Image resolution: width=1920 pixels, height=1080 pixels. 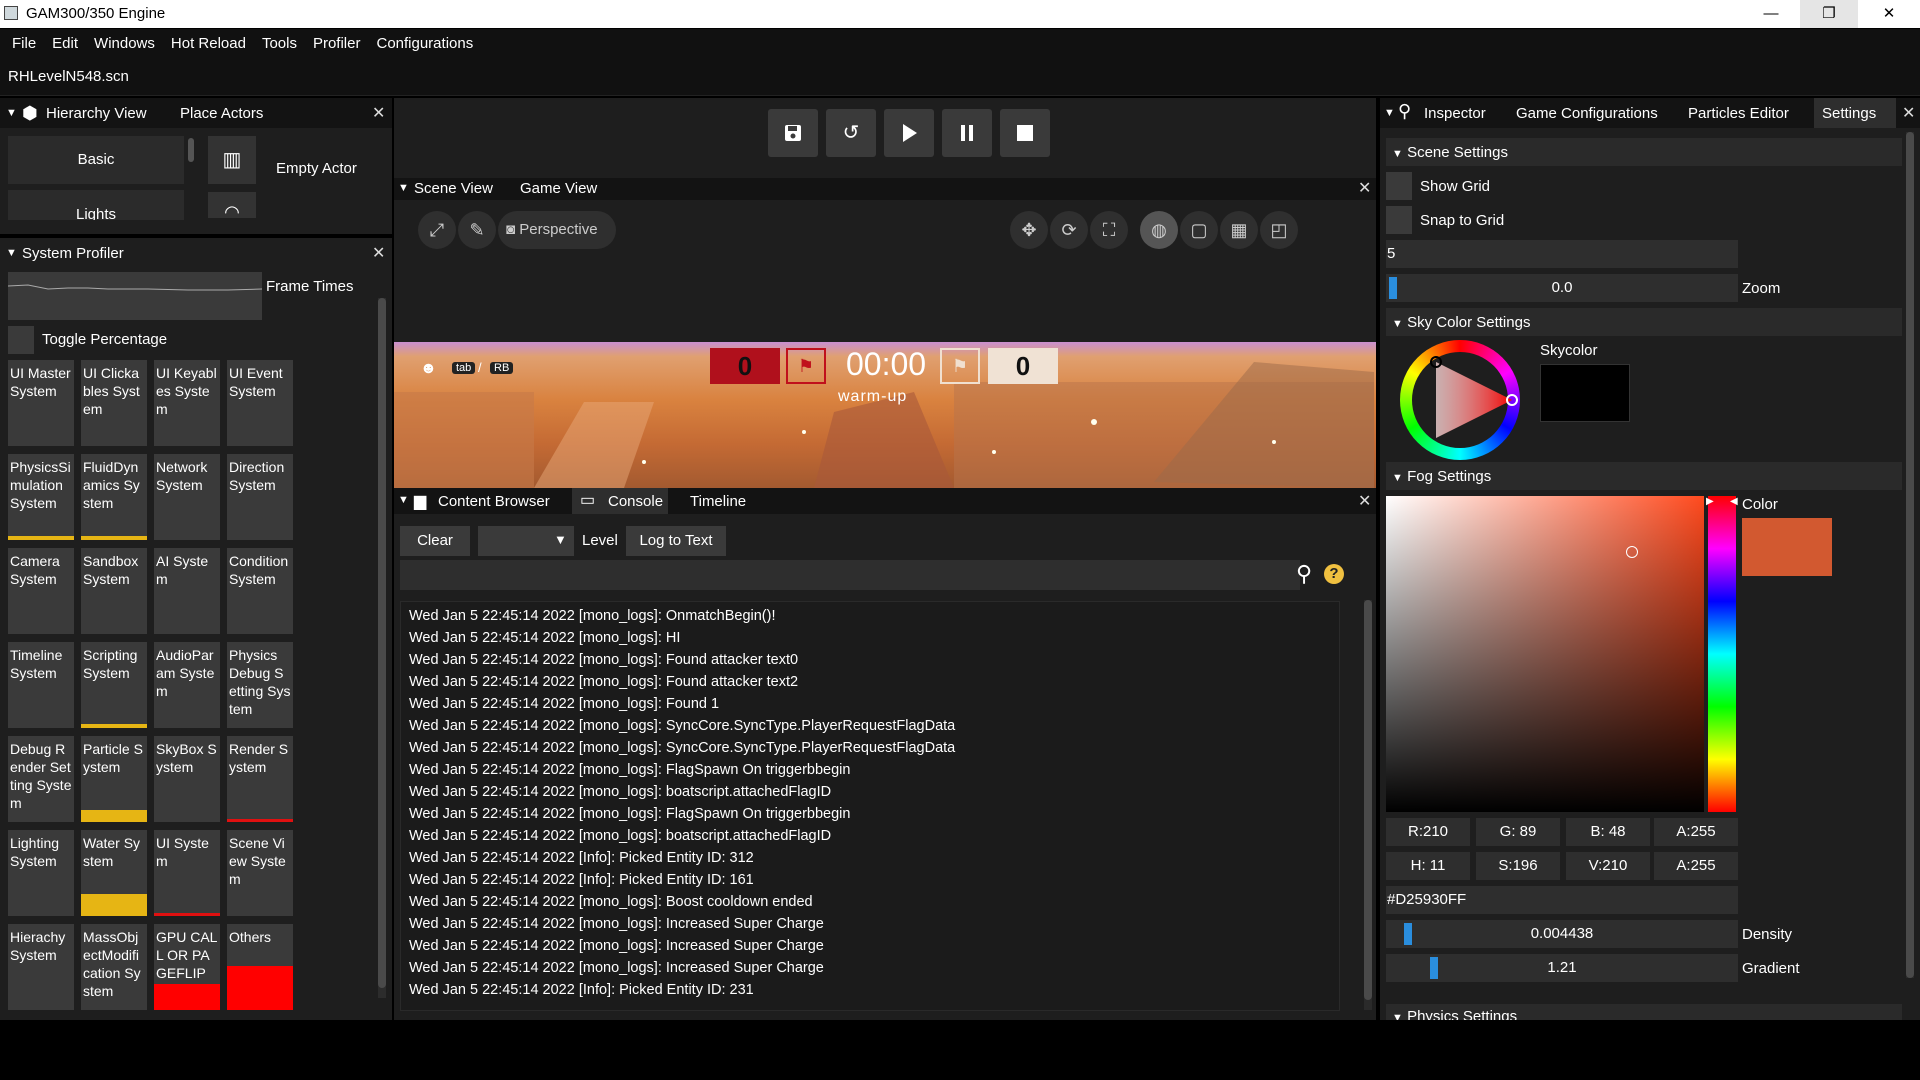 What do you see at coordinates (1608, 866) in the screenshot?
I see `fog-v-field: V:210` at bounding box center [1608, 866].